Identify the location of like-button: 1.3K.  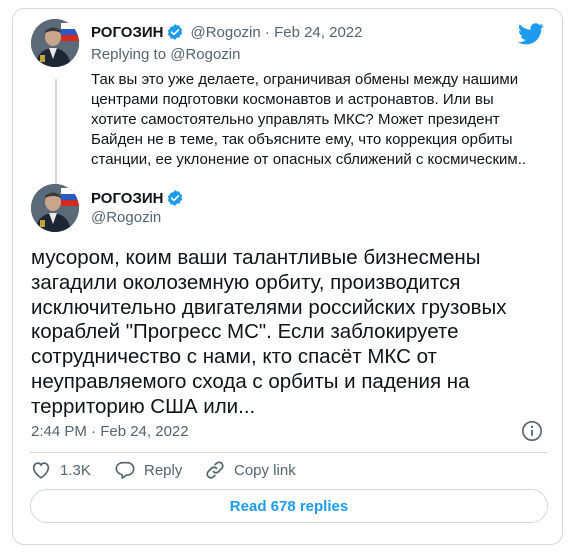
(60, 470).